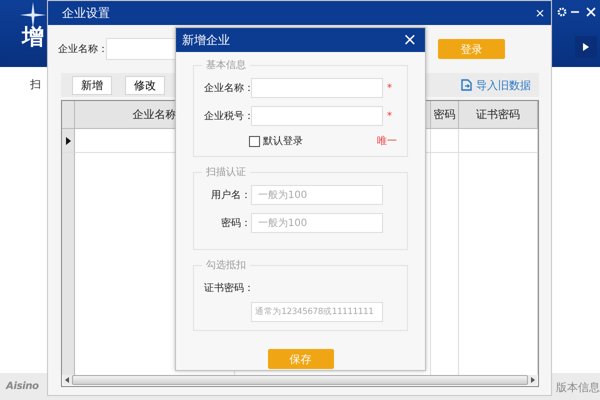  I want to click on checkbox, so click(254, 141).